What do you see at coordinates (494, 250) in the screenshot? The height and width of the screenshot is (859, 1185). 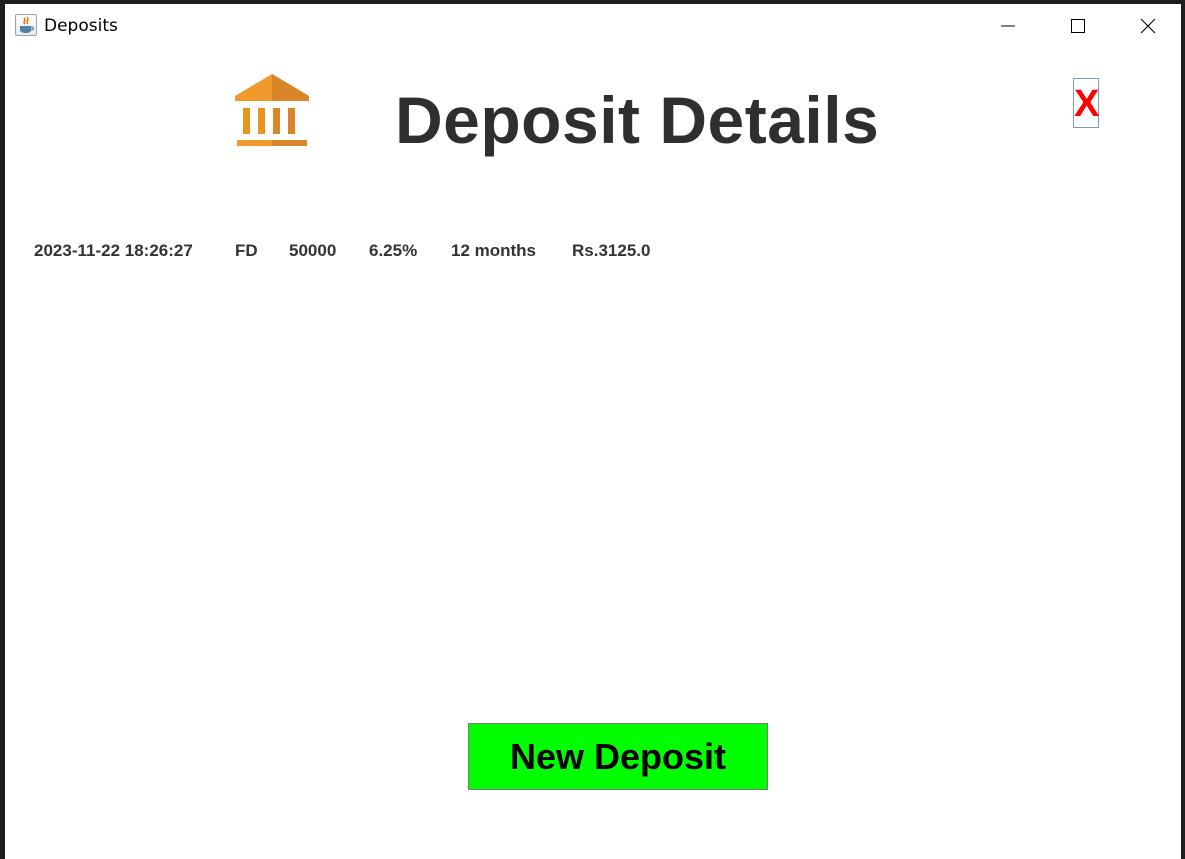 I see `deposit-term: 12 months` at bounding box center [494, 250].